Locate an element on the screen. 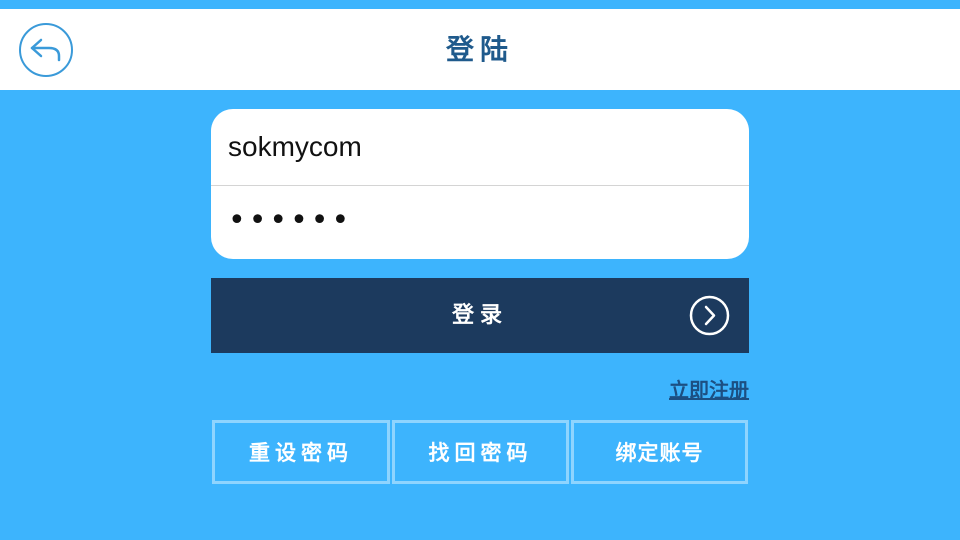 The height and width of the screenshot is (540, 960). page-title: 登陆 is located at coordinates (479, 49).